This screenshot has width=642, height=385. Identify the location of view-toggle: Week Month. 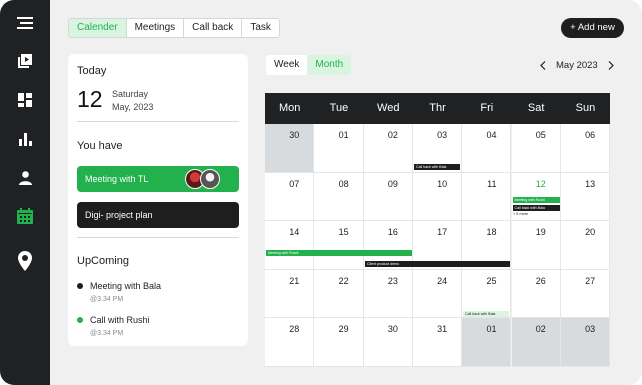
(309, 65).